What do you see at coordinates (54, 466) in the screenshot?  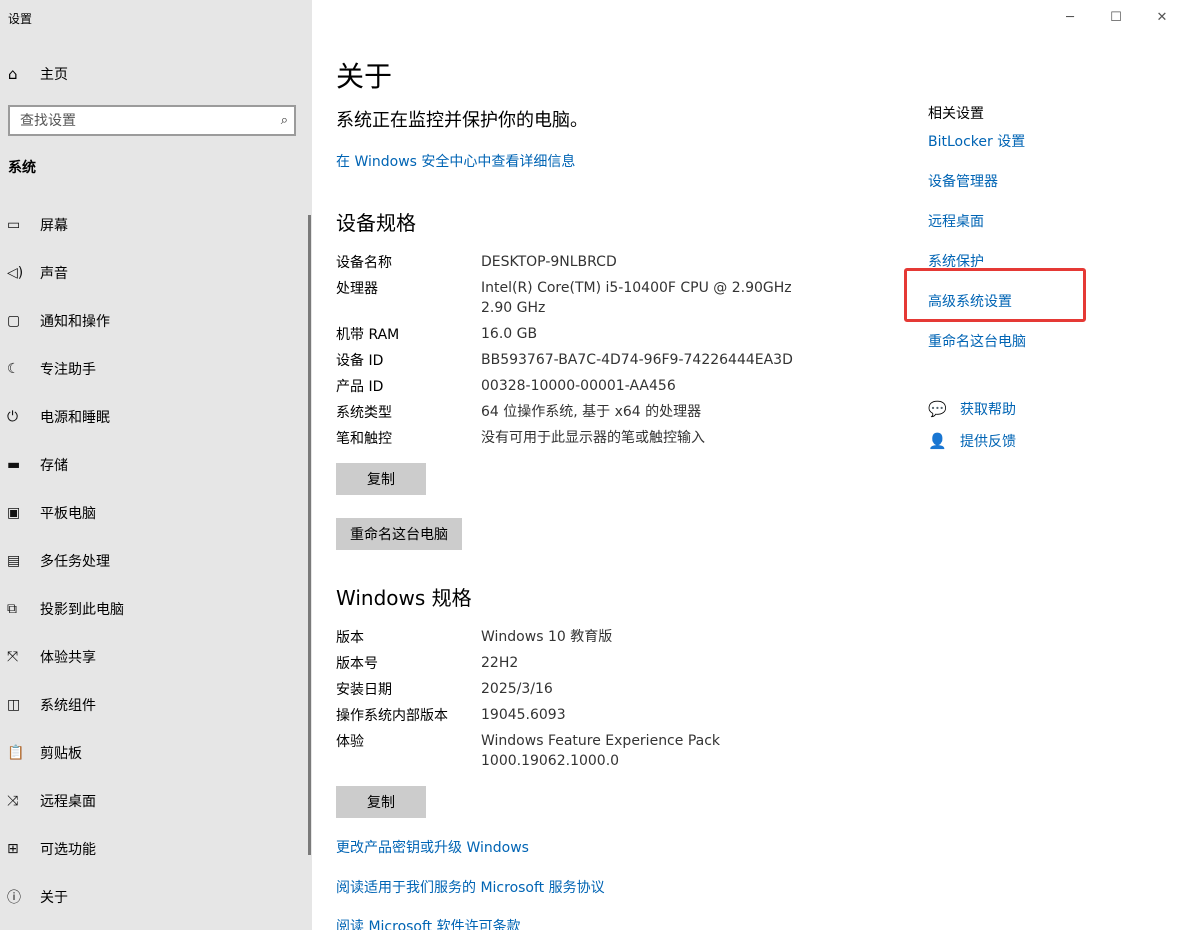 I see `sidebar-item-label: 存储` at bounding box center [54, 466].